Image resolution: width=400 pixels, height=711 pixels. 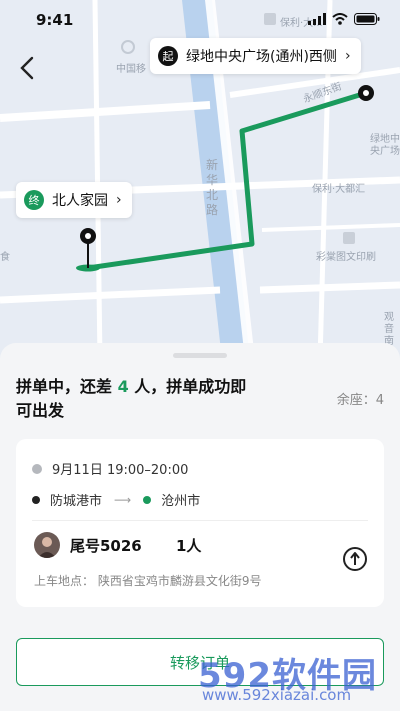 I want to click on navigate-icon, so click(x=355, y=559).